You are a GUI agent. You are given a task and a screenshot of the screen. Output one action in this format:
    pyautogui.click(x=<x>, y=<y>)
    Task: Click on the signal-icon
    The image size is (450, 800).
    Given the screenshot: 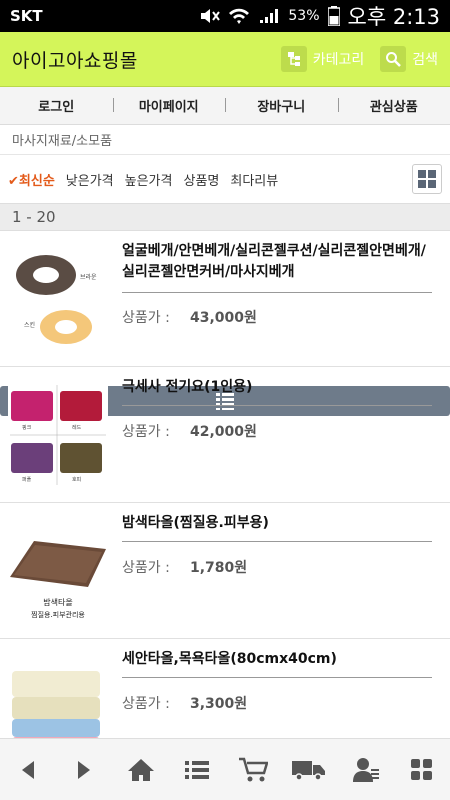 What is the action you would take?
    pyautogui.click(x=269, y=16)
    